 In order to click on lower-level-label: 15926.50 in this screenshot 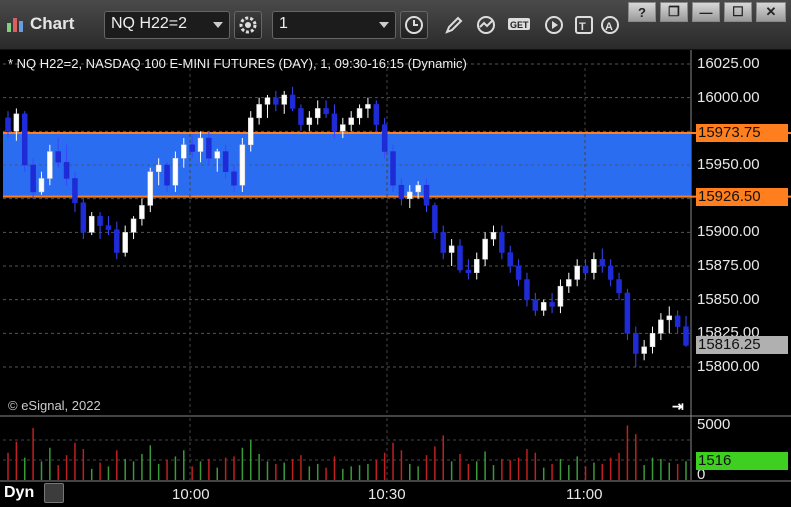, I will do `click(742, 196)`.